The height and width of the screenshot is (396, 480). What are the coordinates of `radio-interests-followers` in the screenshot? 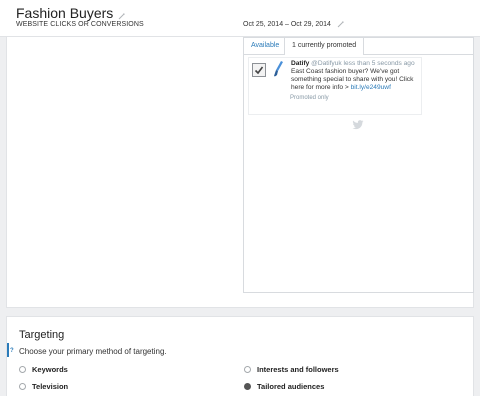 It's located at (247, 369).